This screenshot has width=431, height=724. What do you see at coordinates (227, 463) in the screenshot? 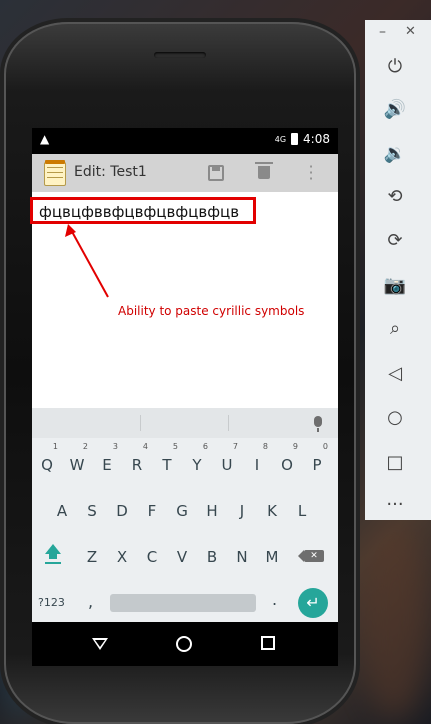
I see `key-u: U7` at bounding box center [227, 463].